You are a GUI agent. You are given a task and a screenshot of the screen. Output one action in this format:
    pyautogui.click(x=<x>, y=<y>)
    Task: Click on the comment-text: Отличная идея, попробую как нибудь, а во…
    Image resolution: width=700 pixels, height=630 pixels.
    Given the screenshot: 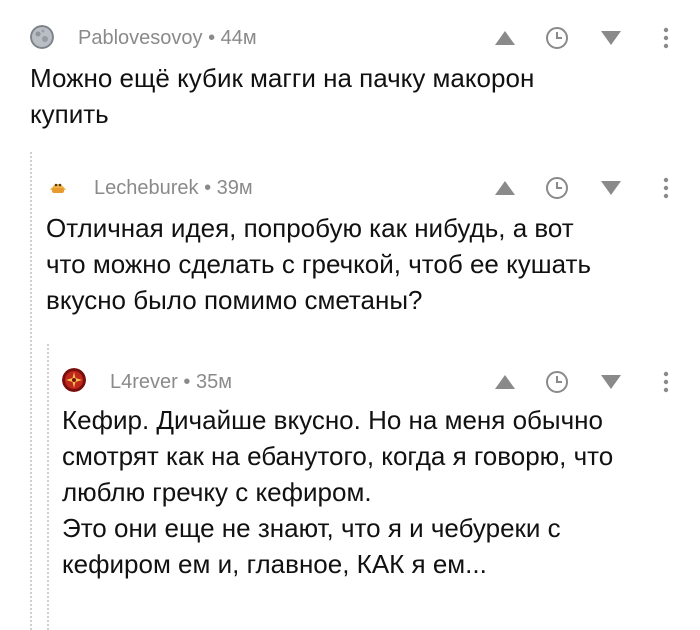 What is the action you would take?
    pyautogui.click(x=318, y=264)
    